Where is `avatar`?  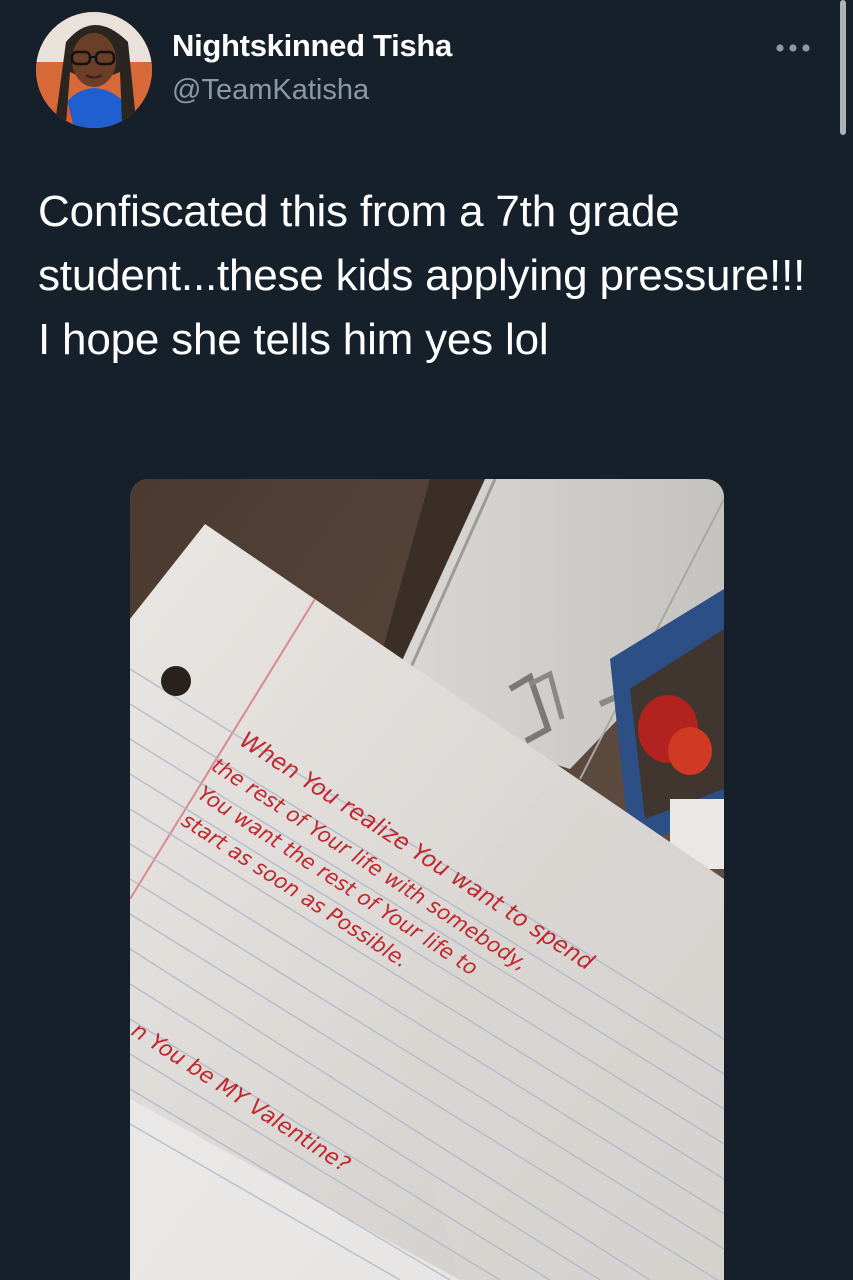 avatar is located at coordinates (94, 70).